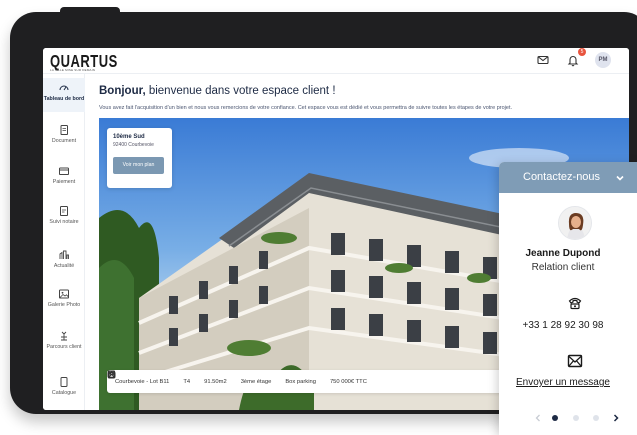 This screenshot has width=637, height=435. Describe the element at coordinates (64, 259) in the screenshot. I see `sidebar-item-news: Actualité` at that location.